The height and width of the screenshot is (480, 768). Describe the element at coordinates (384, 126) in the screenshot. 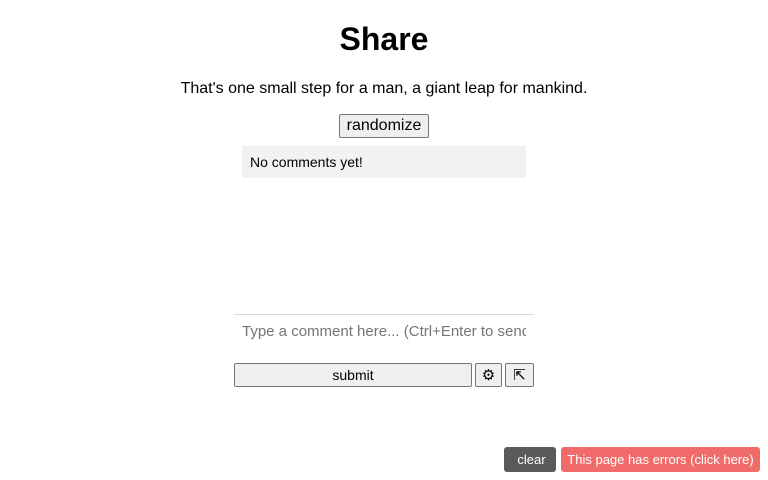

I see `randomize-button: randomize` at that location.